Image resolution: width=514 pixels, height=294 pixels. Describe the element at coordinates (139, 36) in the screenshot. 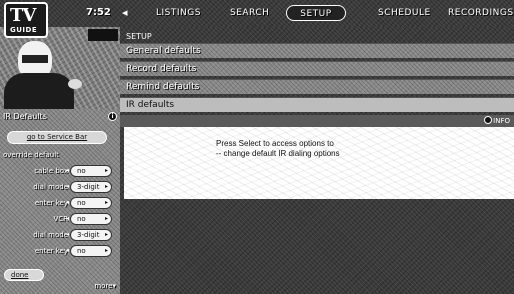

I see `setup-heading: SETUP` at that location.